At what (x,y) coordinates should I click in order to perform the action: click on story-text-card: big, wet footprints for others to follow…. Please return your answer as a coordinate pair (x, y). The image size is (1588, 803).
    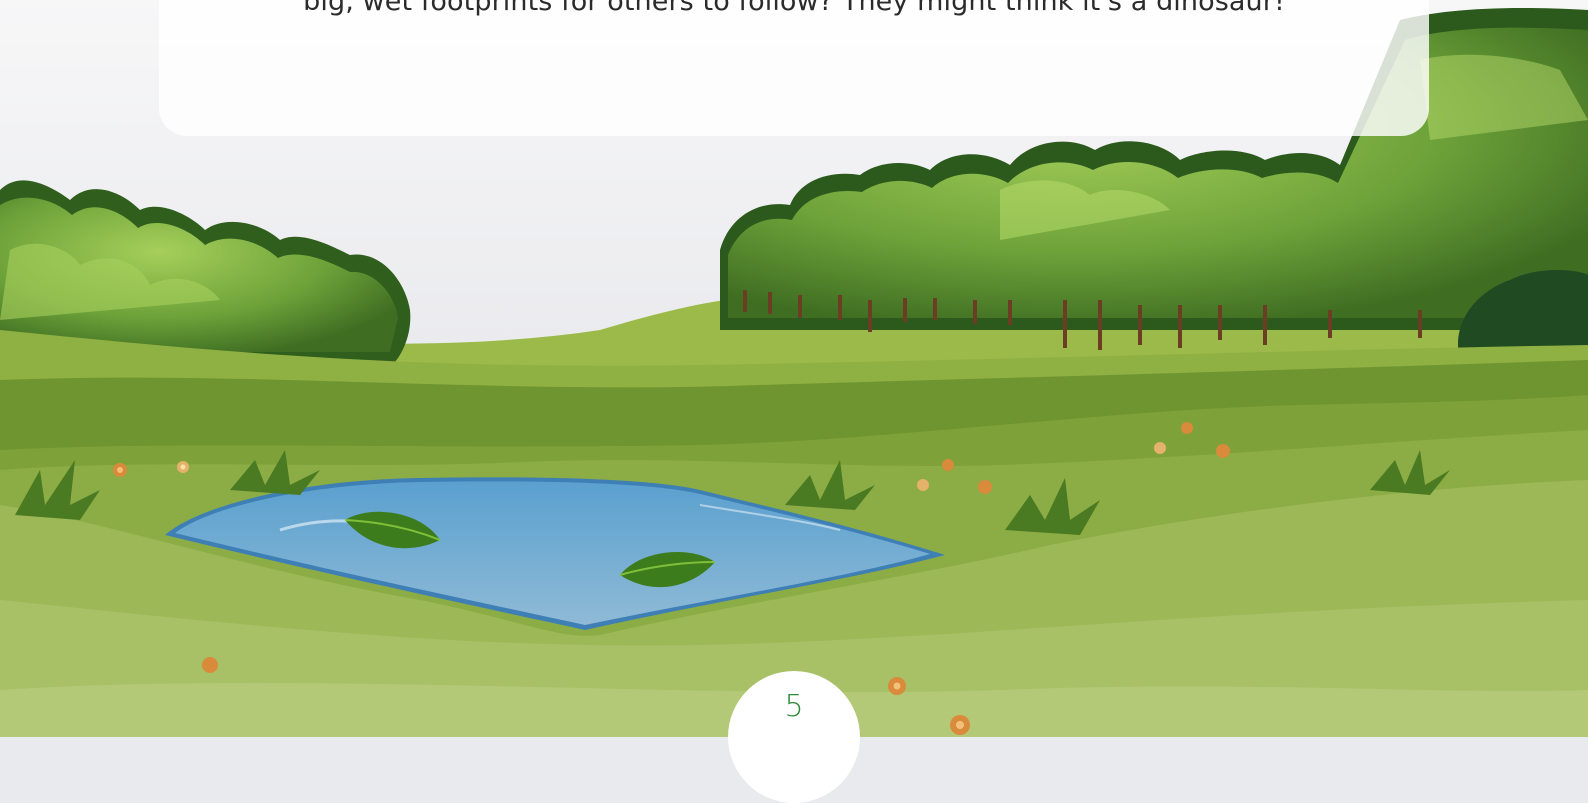
    Looking at the image, I should click on (794, 68).